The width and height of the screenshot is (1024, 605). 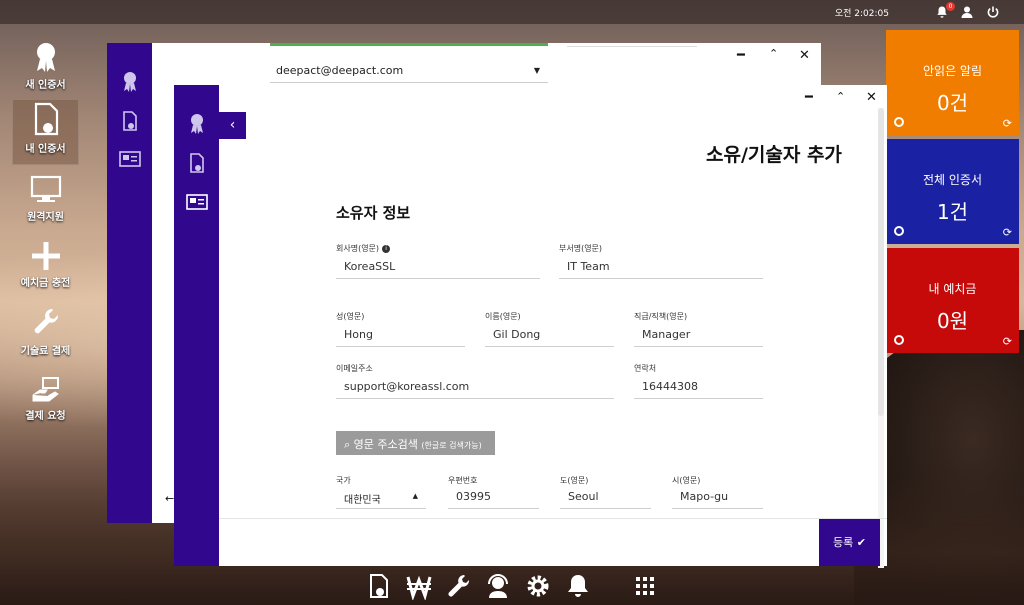 What do you see at coordinates (843, 542) in the screenshot?
I see `submit-label: 등록` at bounding box center [843, 542].